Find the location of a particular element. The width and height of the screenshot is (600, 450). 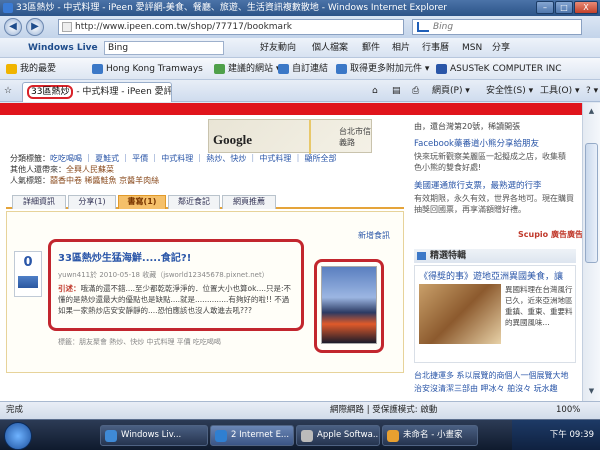

tab-bookmark: 書寫(1) is located at coordinates (142, 202).